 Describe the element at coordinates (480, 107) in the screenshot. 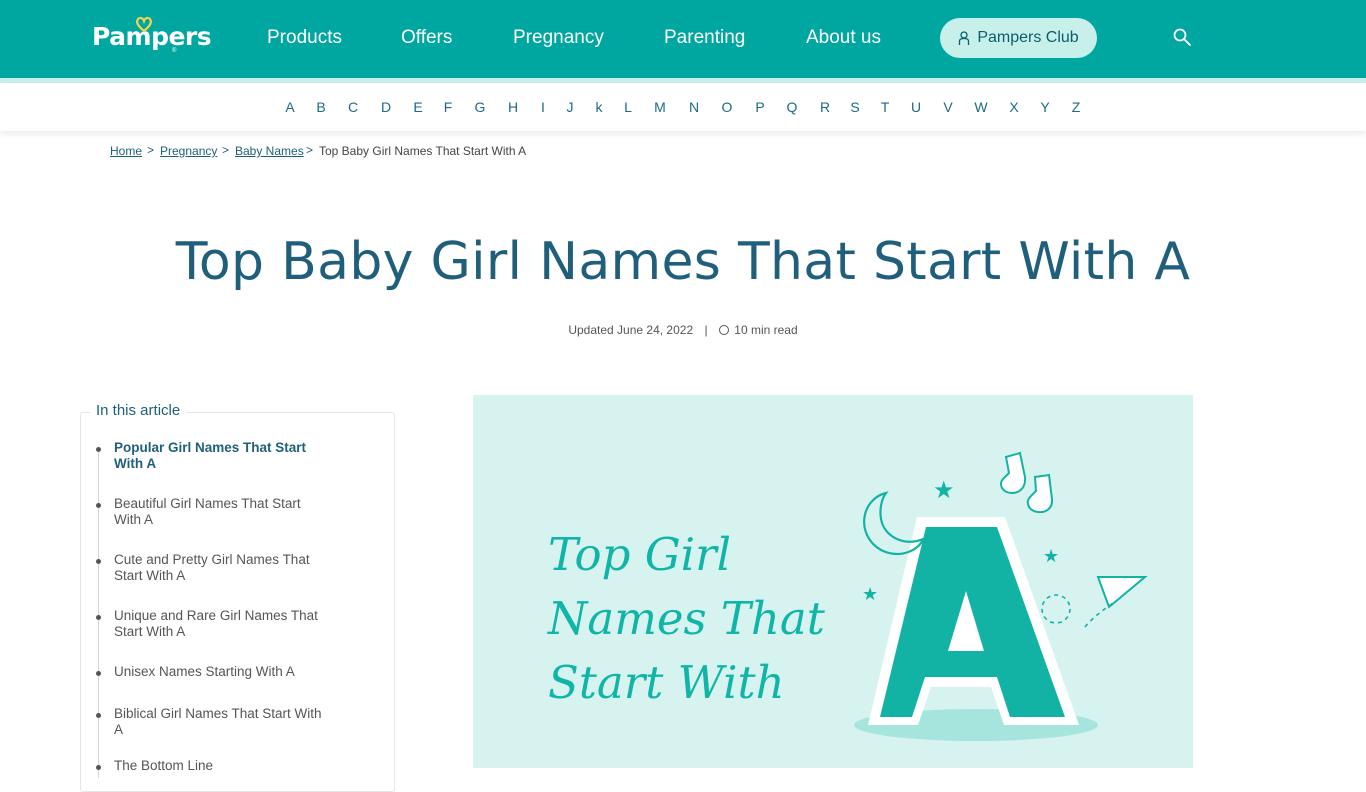

I see `alphabet-letter-g: G` at that location.